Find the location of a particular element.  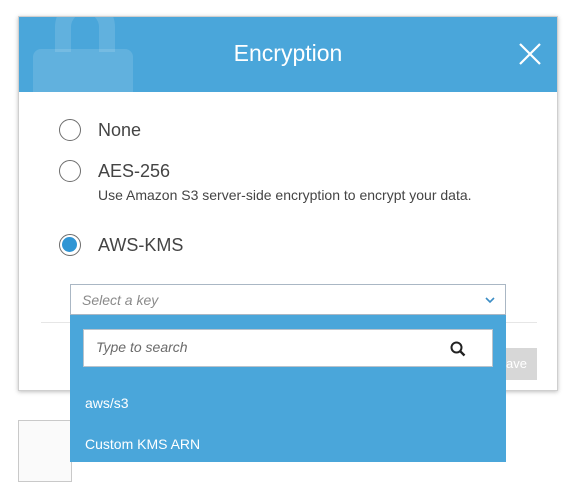

option-aes256: AES-256 is located at coordinates (114, 171).